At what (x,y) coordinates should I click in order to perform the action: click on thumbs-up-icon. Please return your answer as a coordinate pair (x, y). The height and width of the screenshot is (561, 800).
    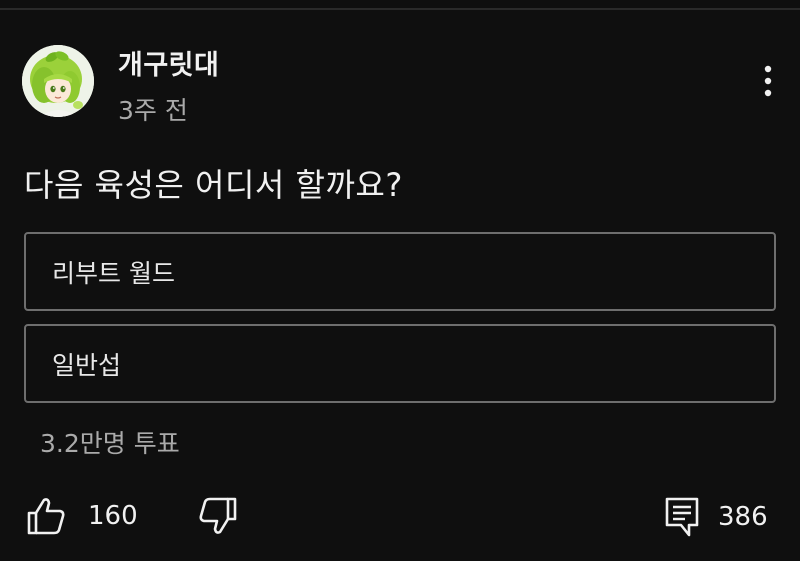
    Looking at the image, I should click on (46, 516).